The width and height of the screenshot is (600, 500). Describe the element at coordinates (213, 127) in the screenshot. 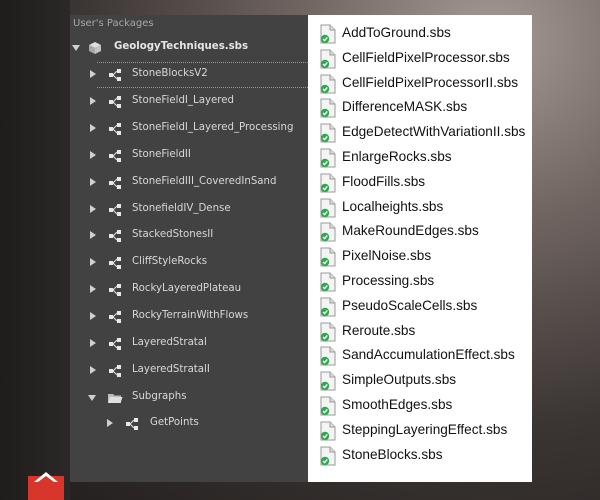

I see `tree-item-label: StoneFieldI_Layered_Processing` at that location.